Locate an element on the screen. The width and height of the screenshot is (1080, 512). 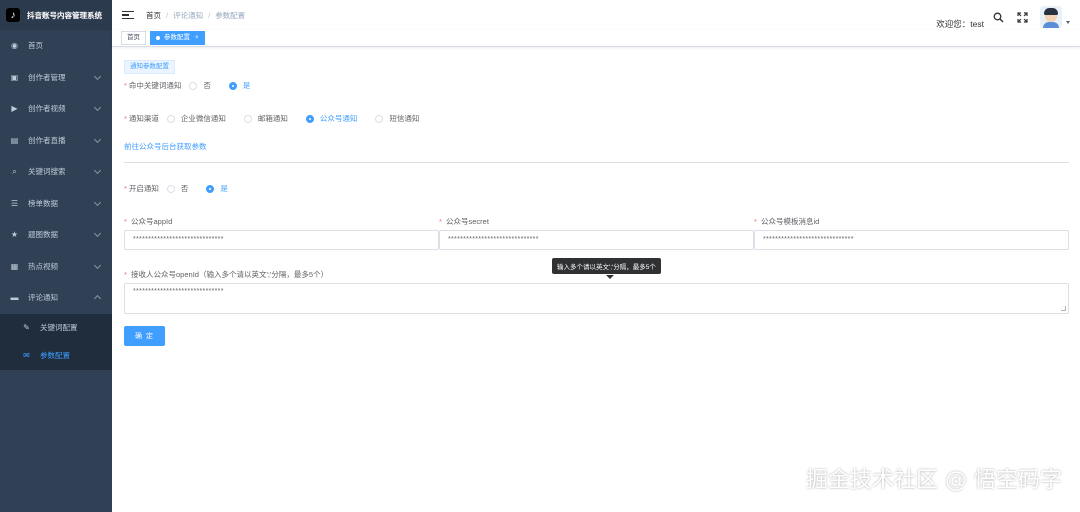
template-id-input: ****************************** is located at coordinates (911, 240).